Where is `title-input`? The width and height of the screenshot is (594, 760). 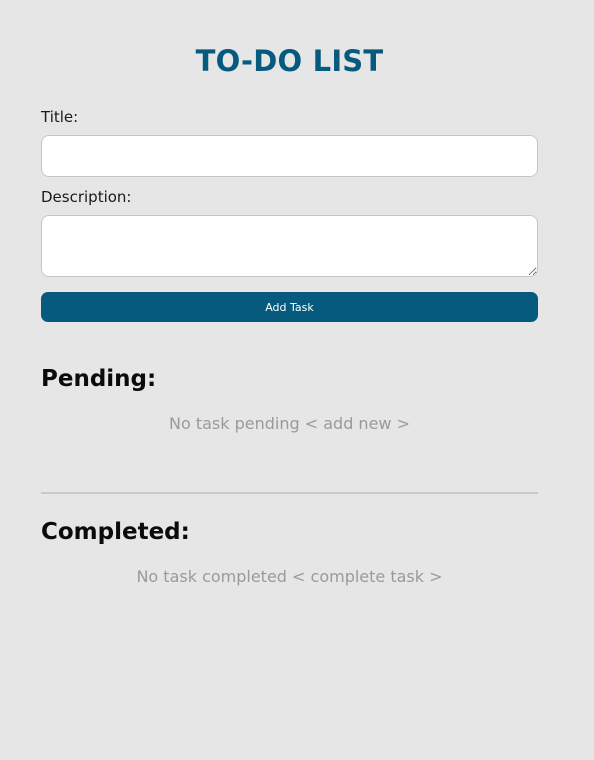
title-input is located at coordinates (289, 156).